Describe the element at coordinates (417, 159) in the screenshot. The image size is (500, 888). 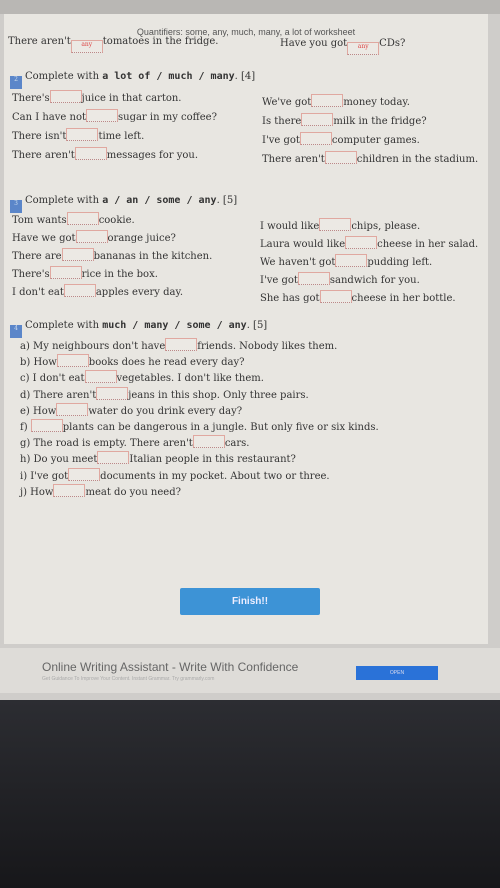
I see `sentence-end: children in the stadium.` at that location.